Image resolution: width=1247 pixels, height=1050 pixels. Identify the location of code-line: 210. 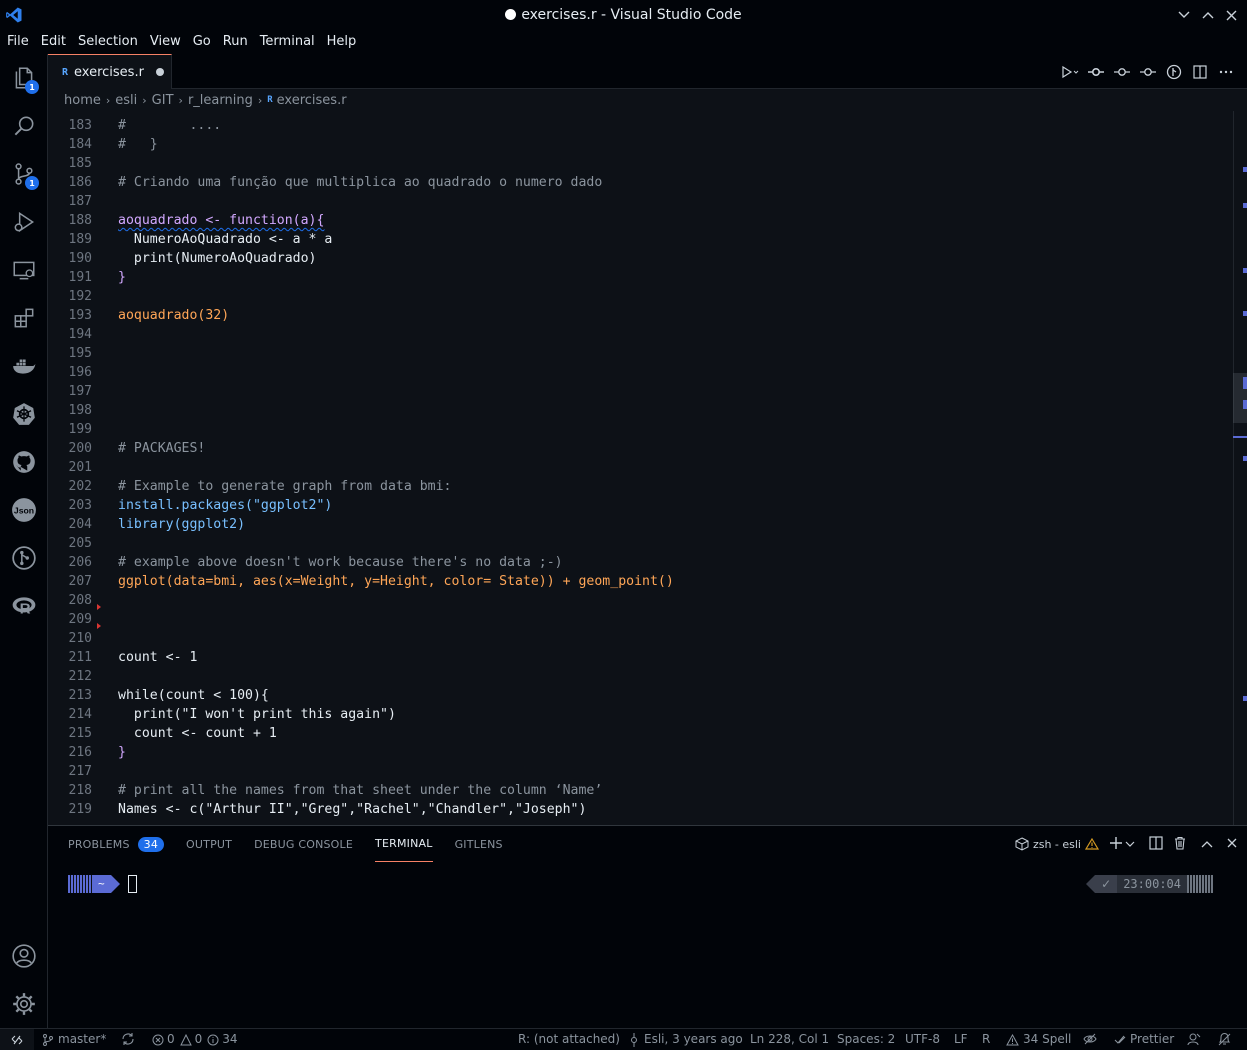
(80, 638).